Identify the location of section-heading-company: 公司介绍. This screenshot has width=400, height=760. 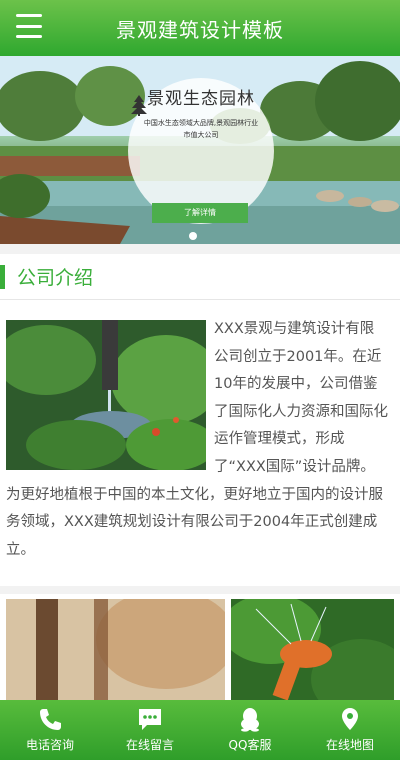
(200, 277).